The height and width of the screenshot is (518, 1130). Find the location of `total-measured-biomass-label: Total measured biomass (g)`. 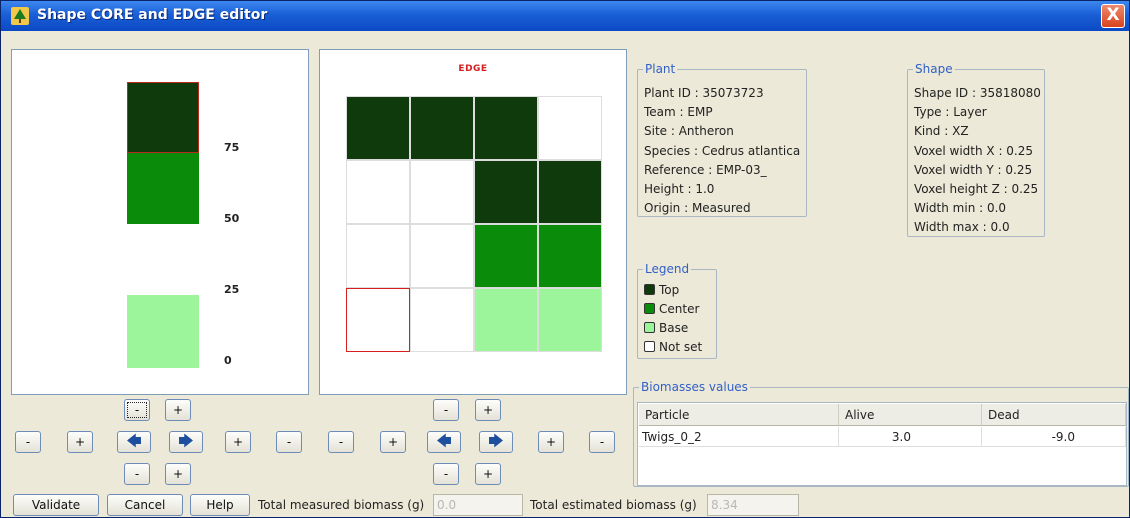

total-measured-biomass-label: Total measured biomass (g) is located at coordinates (341, 505).